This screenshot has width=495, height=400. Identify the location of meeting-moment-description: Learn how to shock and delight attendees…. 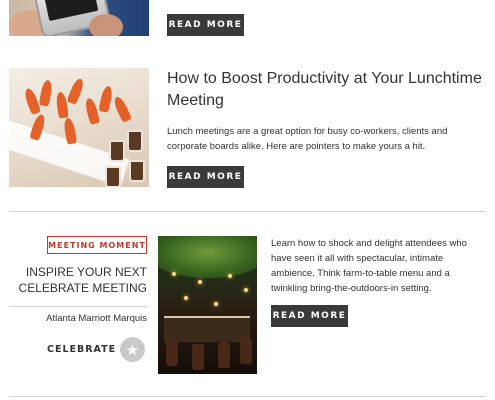
(369, 266).